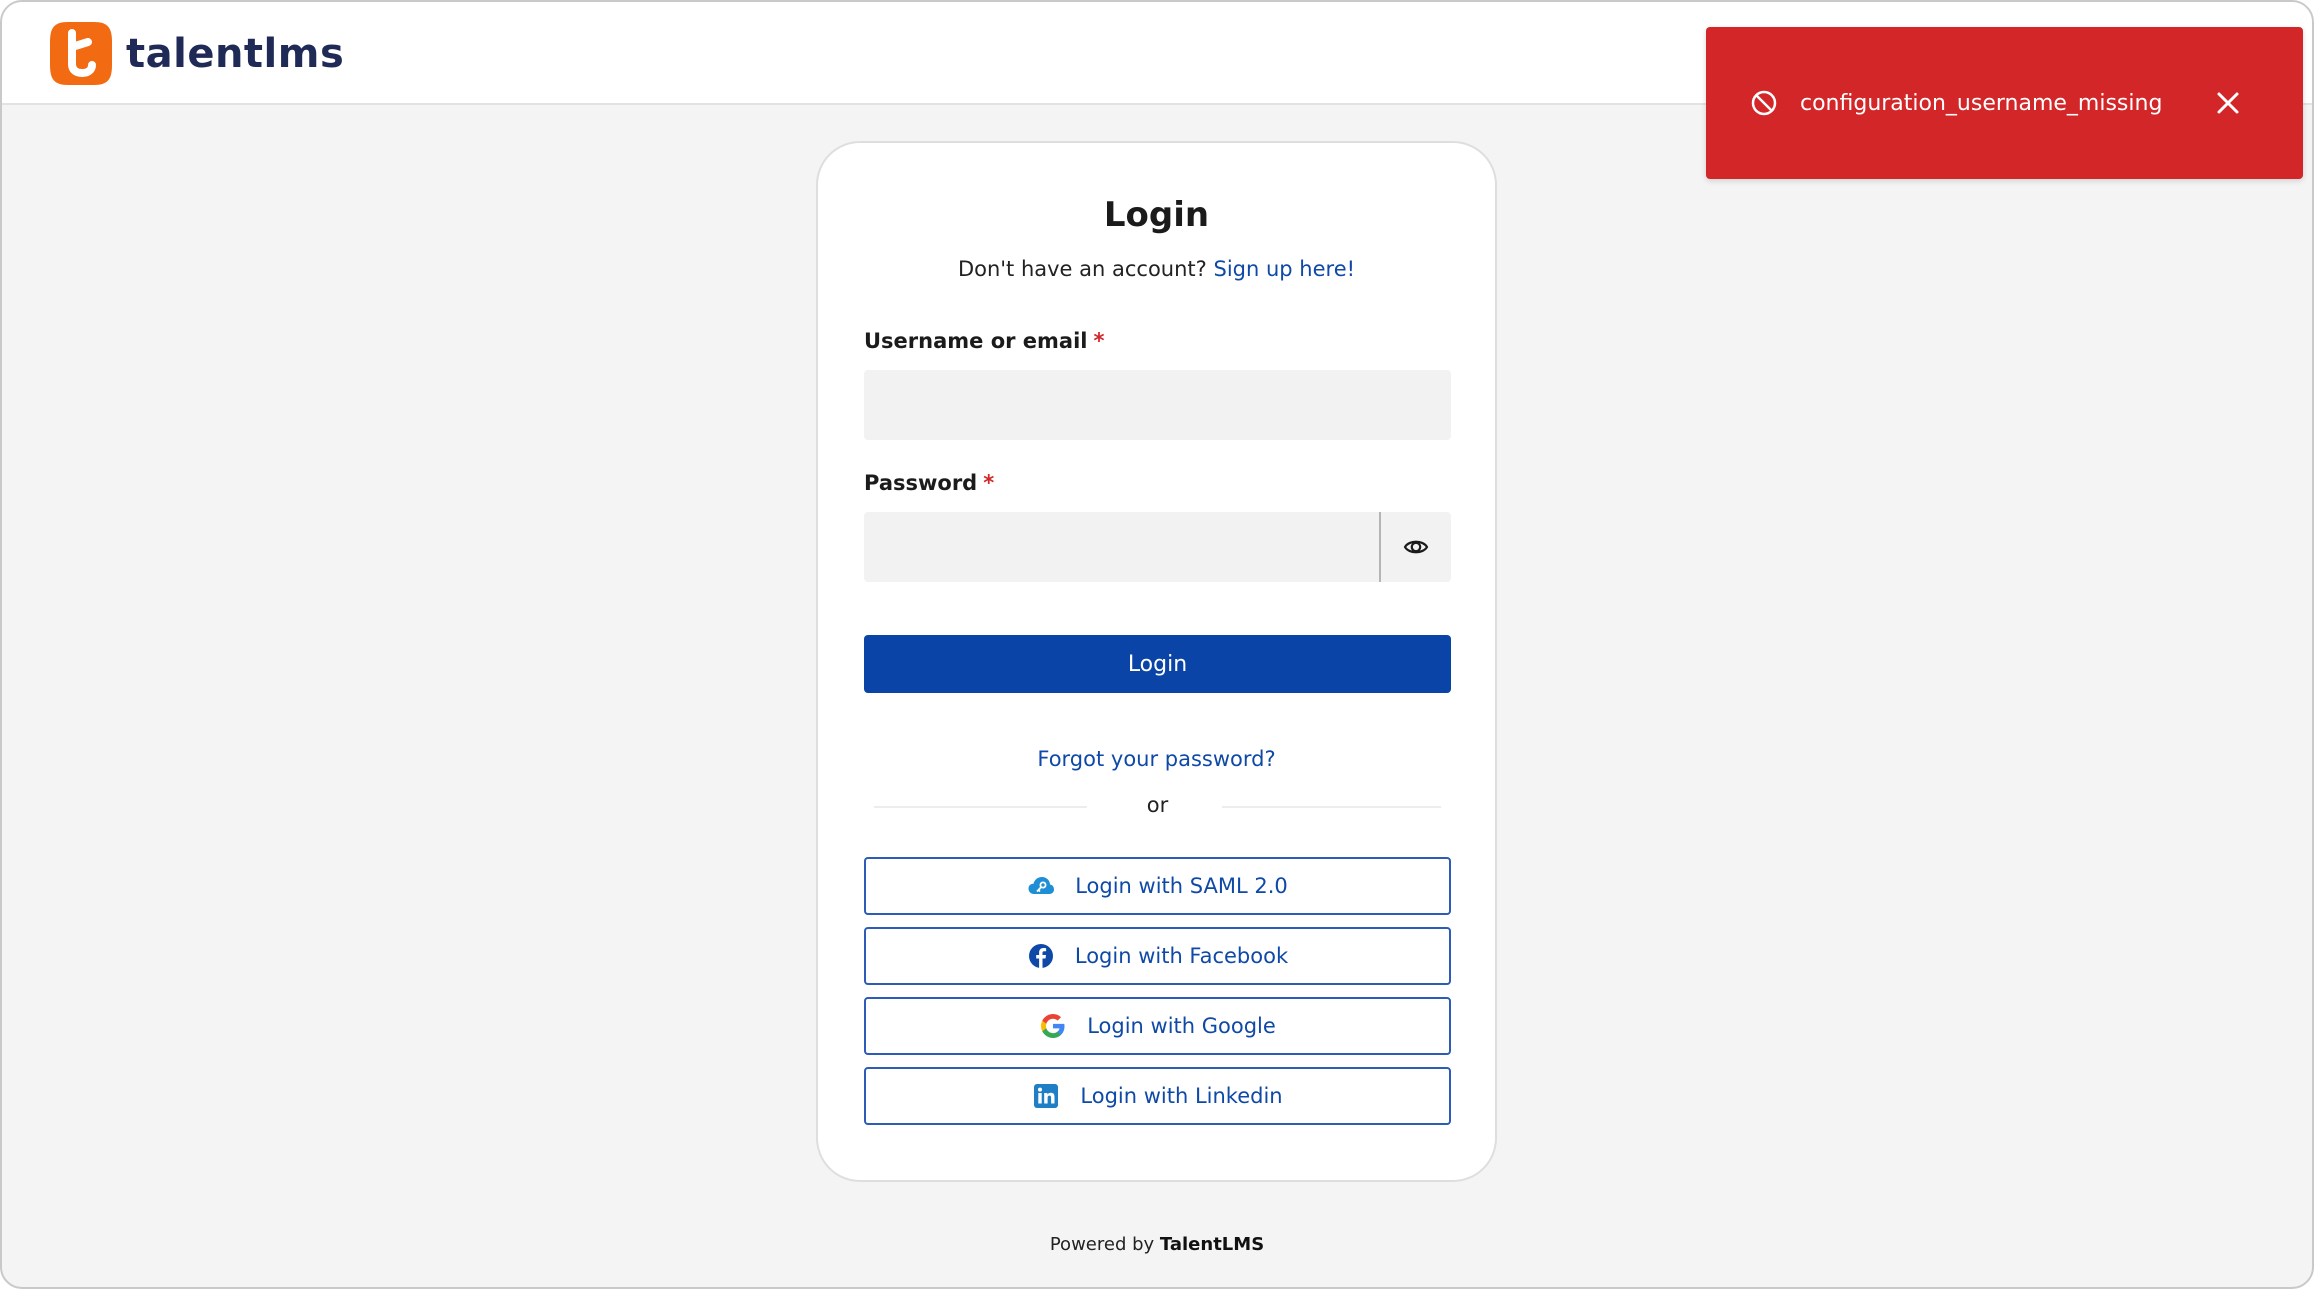 The width and height of the screenshot is (2314, 1289). What do you see at coordinates (1764, 103) in the screenshot?
I see `ban-icon` at bounding box center [1764, 103].